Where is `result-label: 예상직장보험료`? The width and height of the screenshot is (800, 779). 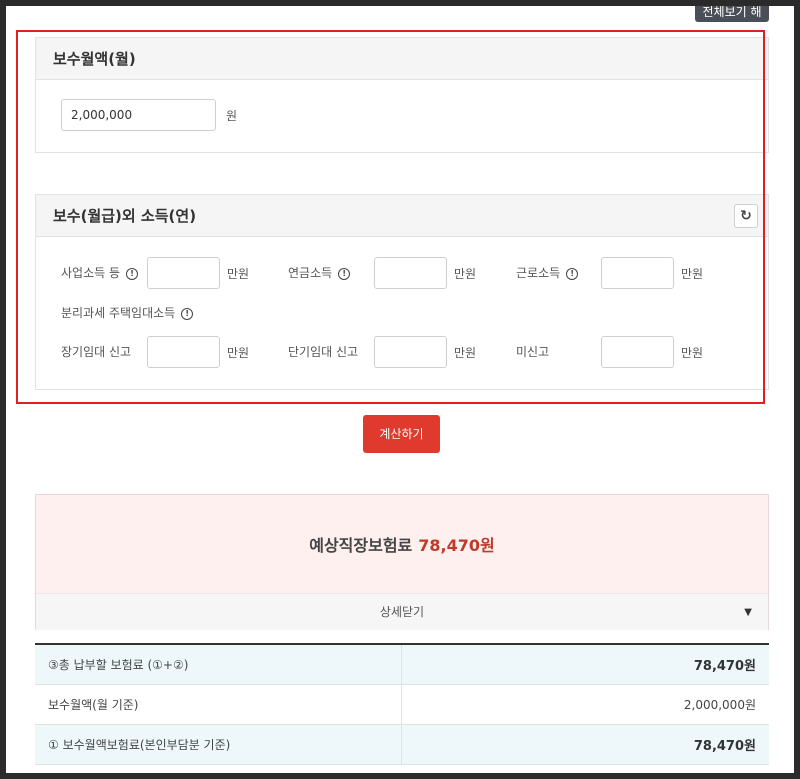 result-label: 예상직장보험료 is located at coordinates (361, 545).